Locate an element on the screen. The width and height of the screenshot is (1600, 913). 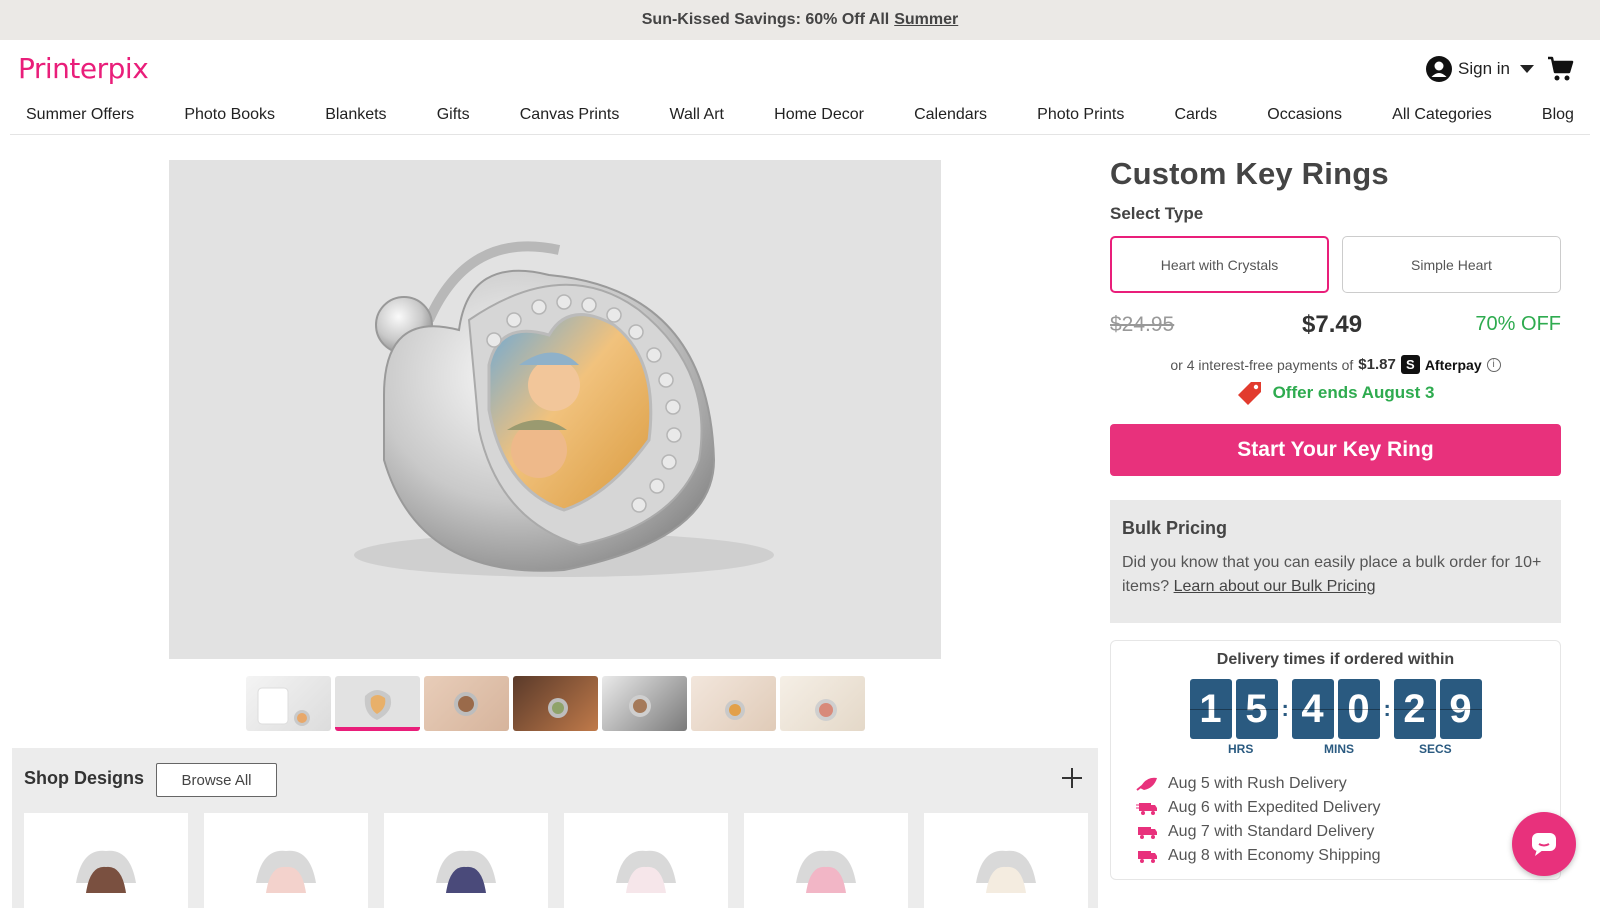
nav-home-decor: Home Decor is located at coordinates (819, 115).